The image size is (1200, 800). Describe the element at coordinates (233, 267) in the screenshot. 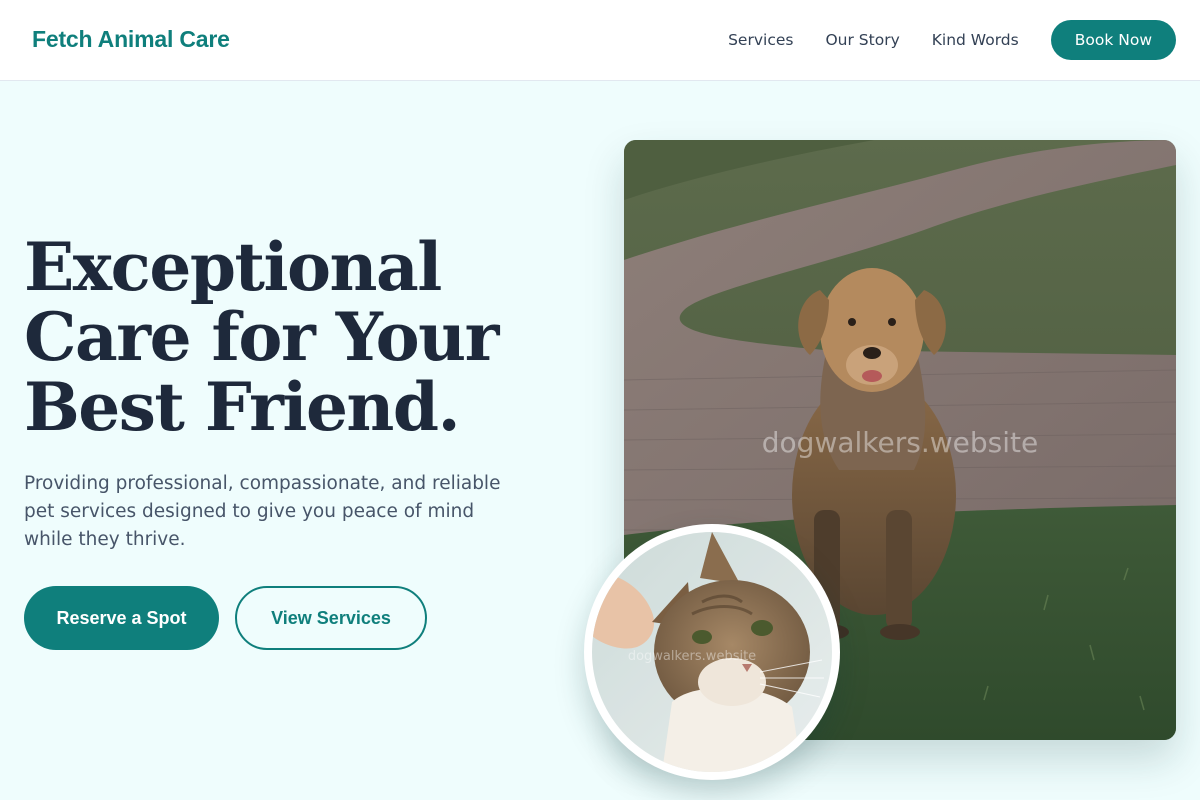

I see `hero-title-line-1: Exceptional` at that location.